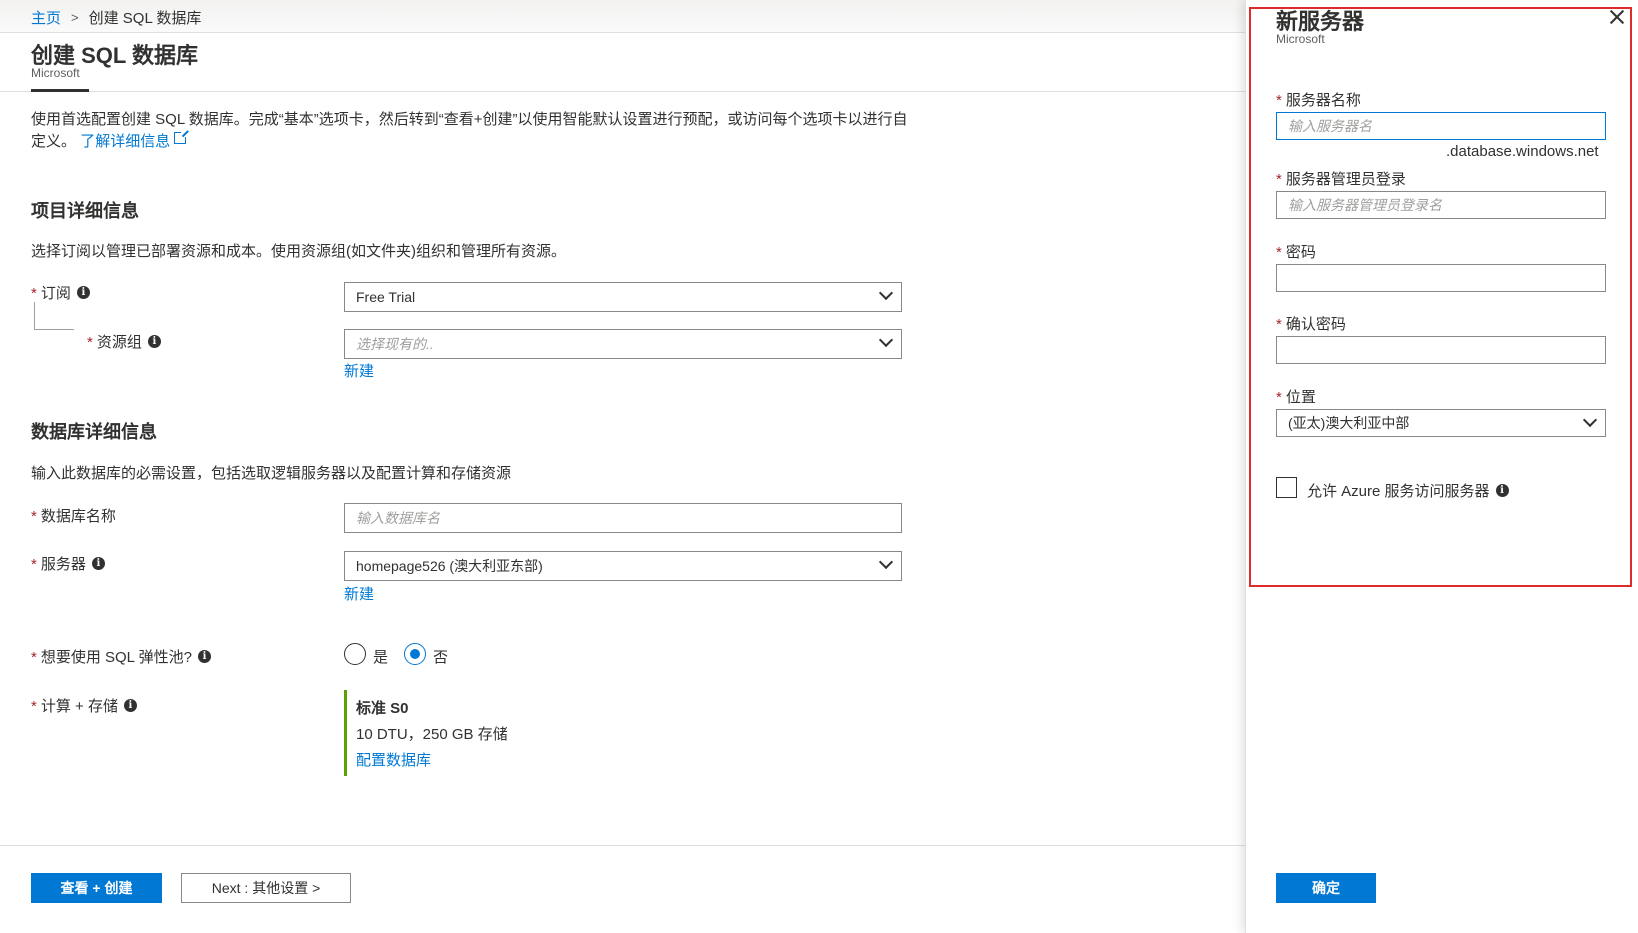 The height and width of the screenshot is (933, 1638). I want to click on password-label: * 密码, so click(1296, 251).